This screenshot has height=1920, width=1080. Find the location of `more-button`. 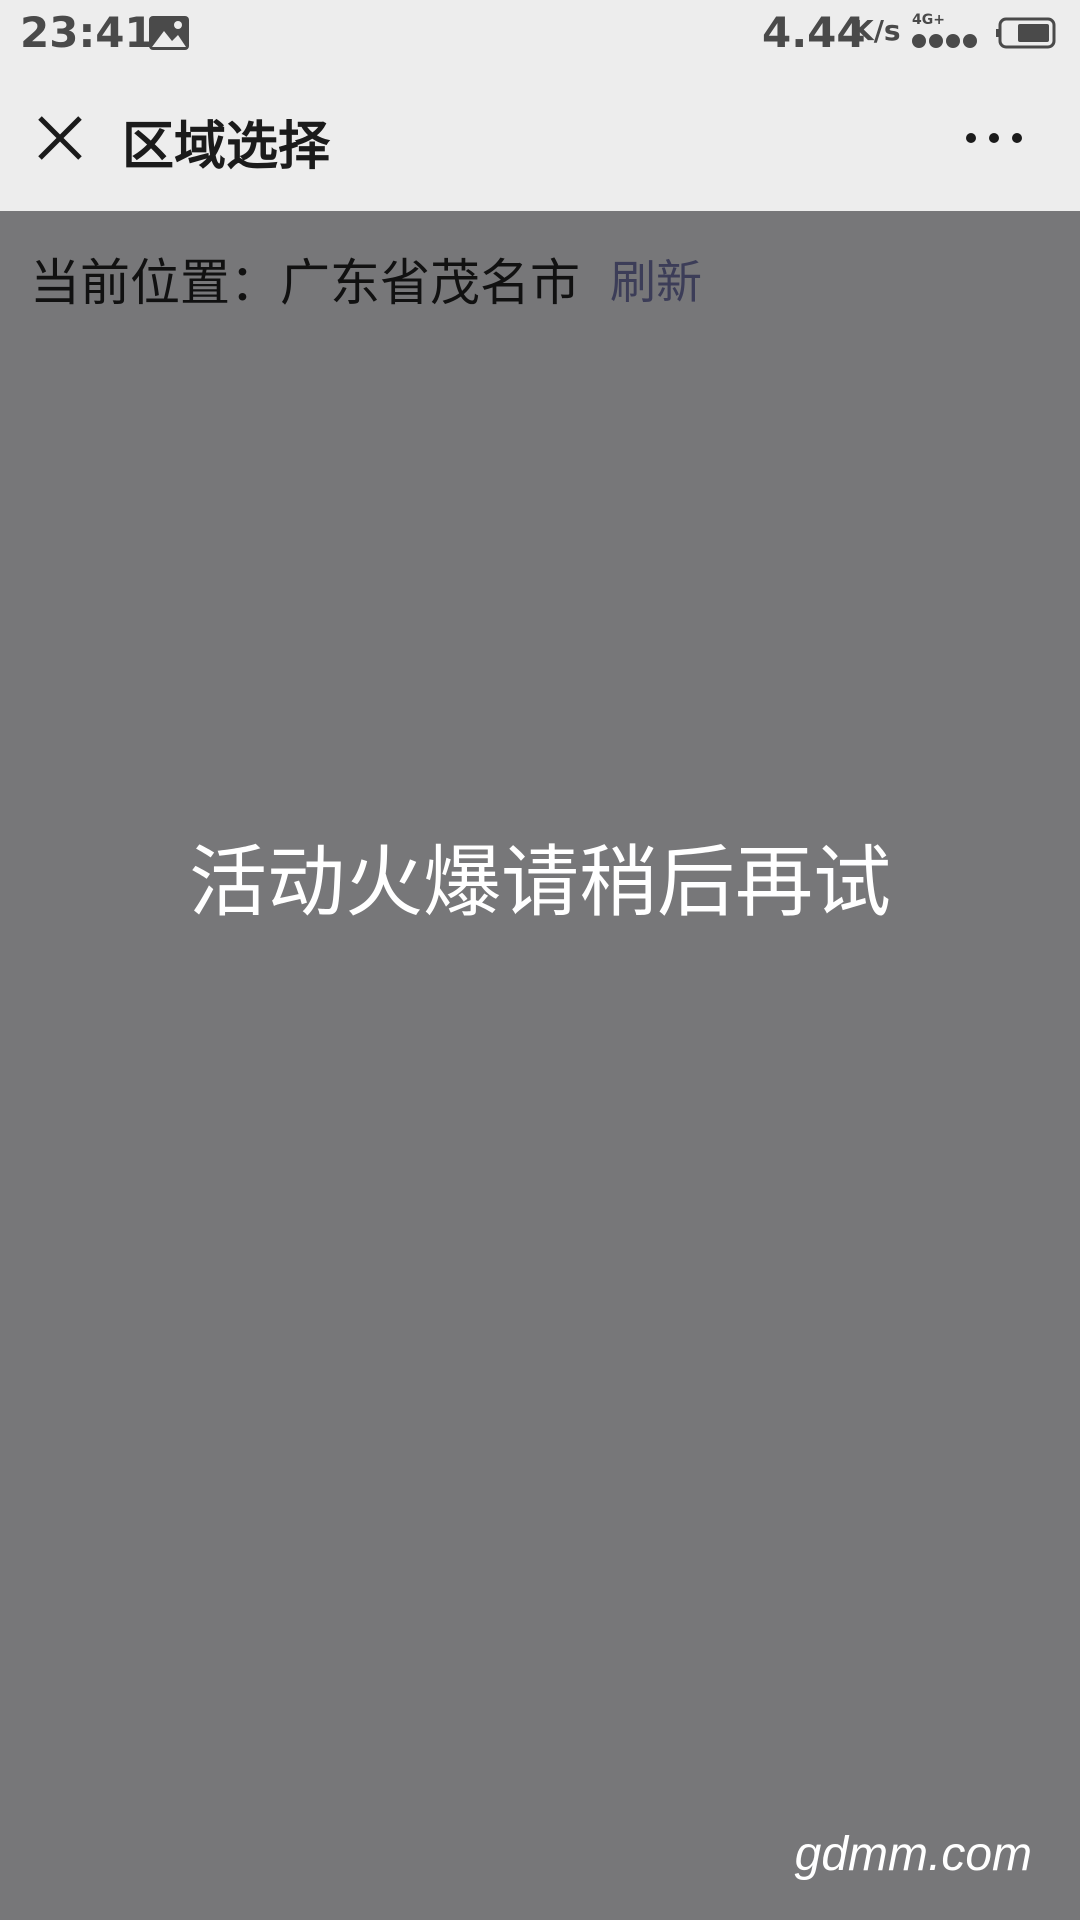

more-button is located at coordinates (994, 138).